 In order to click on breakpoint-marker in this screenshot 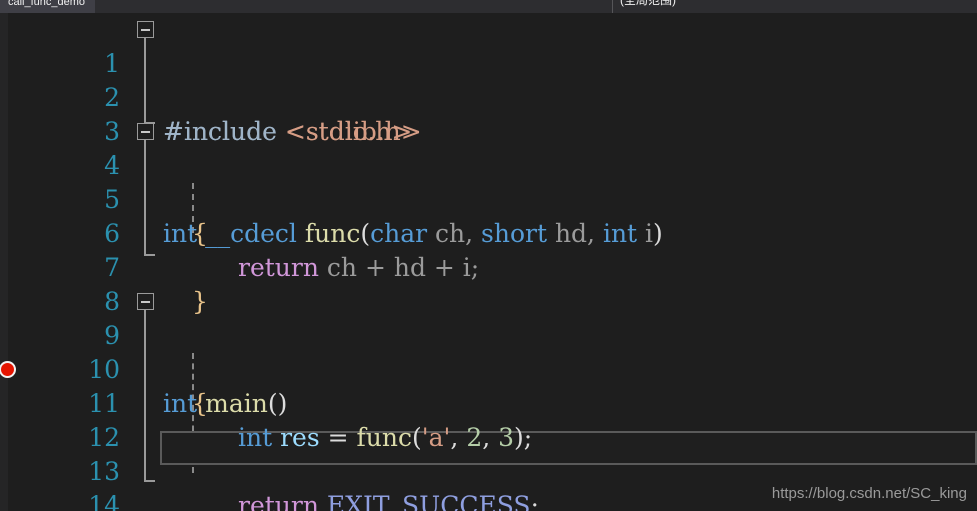, I will do `click(8, 369)`.